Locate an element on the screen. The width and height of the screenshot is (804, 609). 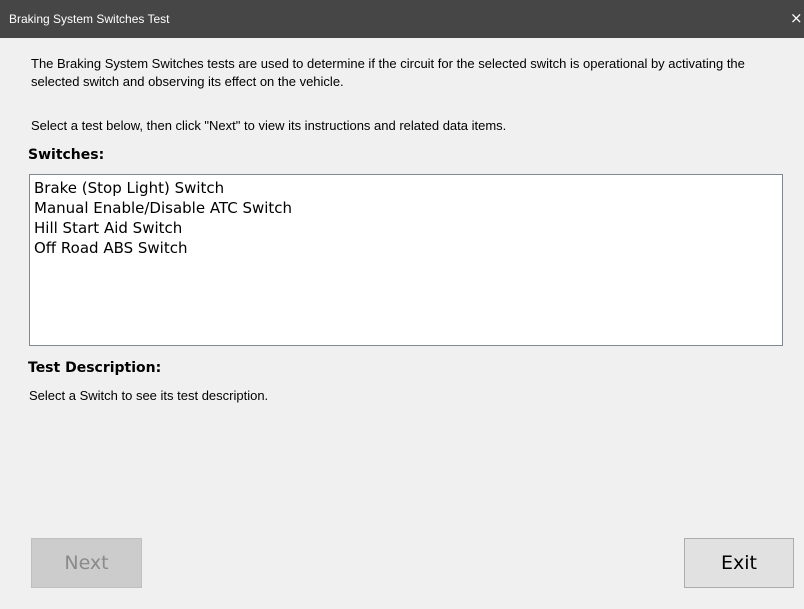
title-bar: Braking System Switches Test × is located at coordinates (402, 19).